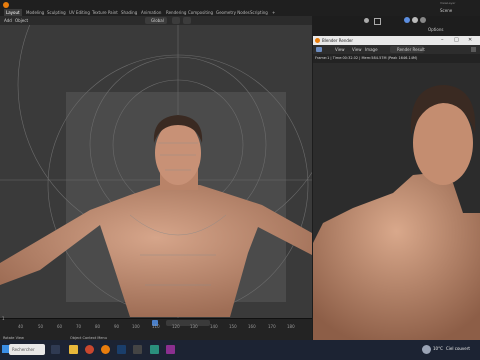 The width and height of the screenshot is (480, 360). What do you see at coordinates (435, 29) in the screenshot?
I see `options-dropdown: Options` at bounding box center [435, 29].